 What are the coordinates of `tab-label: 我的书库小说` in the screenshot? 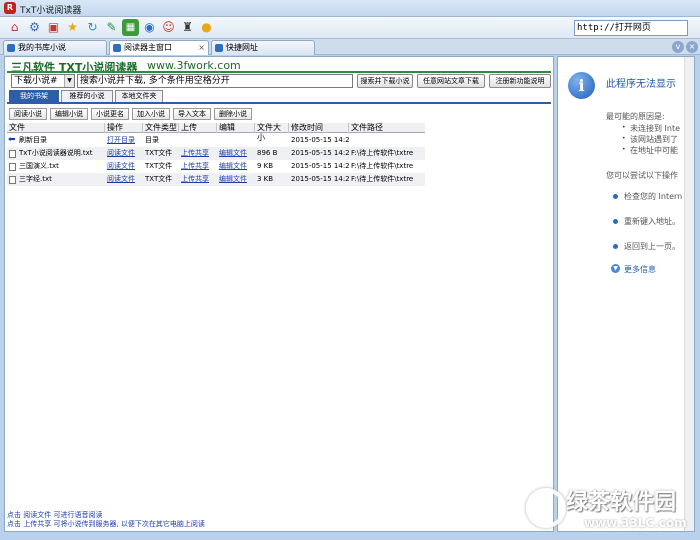 It's located at (42, 47).